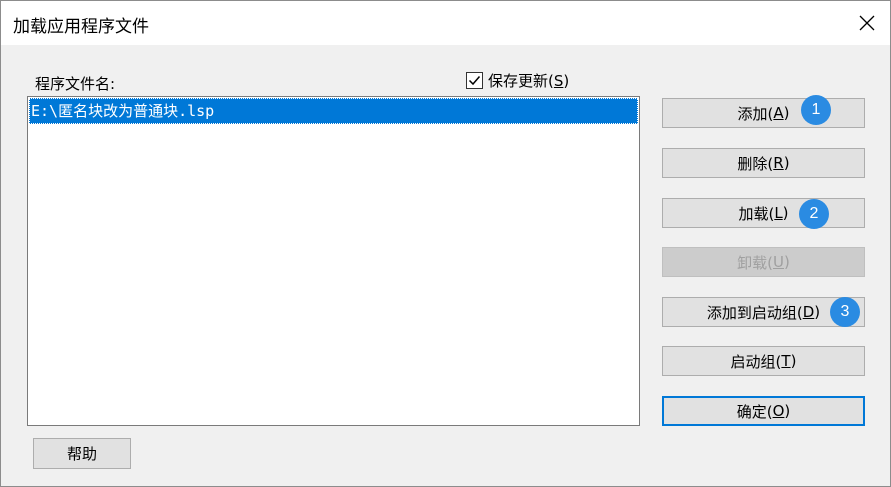  Describe the element at coordinates (82, 453) in the screenshot. I see `help-button: 帮助` at that location.